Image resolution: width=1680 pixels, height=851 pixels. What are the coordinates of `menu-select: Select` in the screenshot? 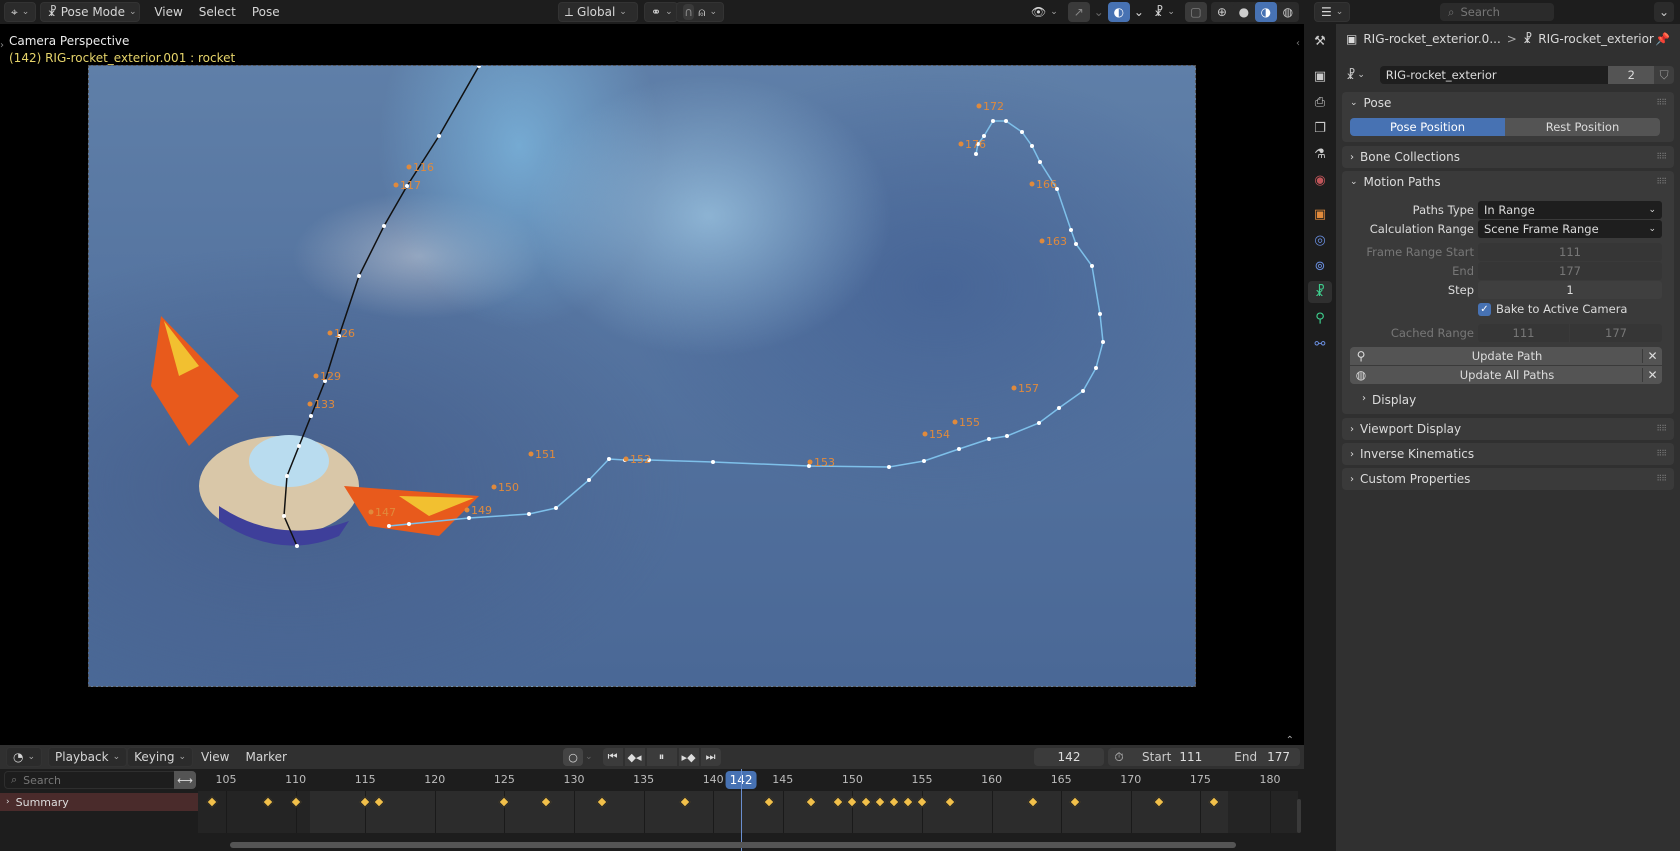 It's located at (217, 12).